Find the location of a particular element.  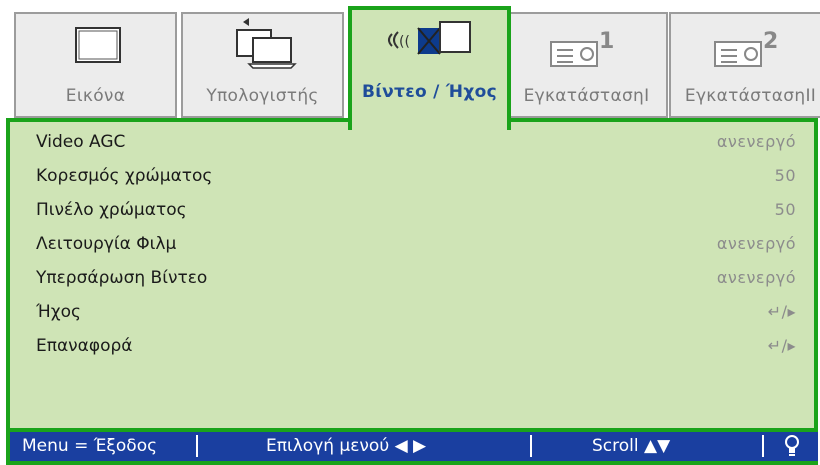

setting-reset: Επαναφορά ↵/▸ is located at coordinates (411, 349).